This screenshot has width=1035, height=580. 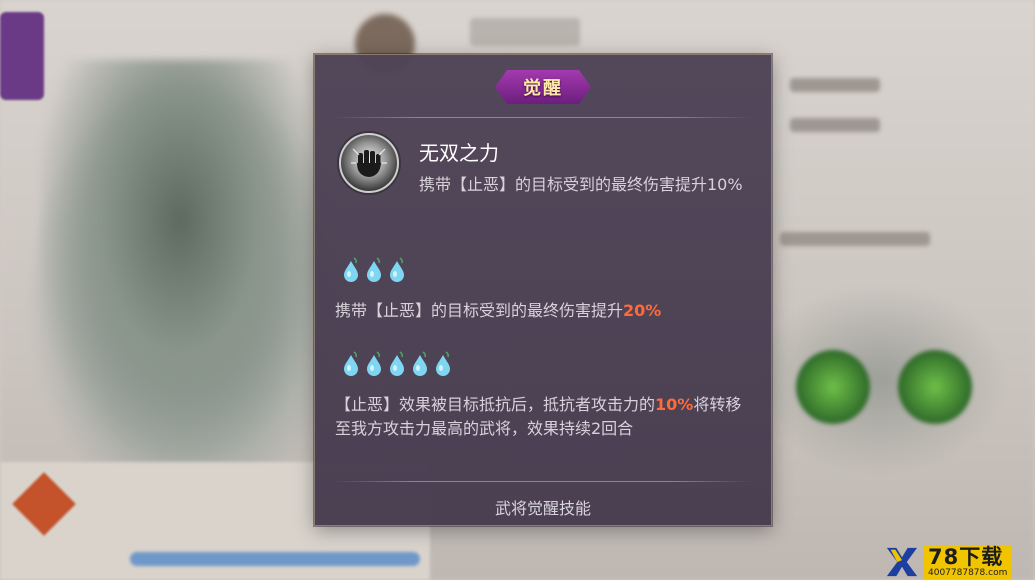 I want to click on site-watermark: 78下载 4007787878.com, so click(x=959, y=562).